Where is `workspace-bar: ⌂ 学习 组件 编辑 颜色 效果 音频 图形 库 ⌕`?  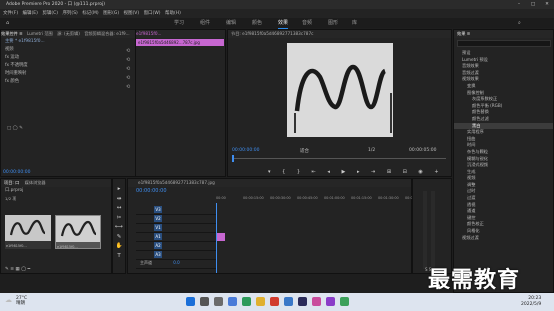
workspace-bar: ⌂ 学习 组件 编辑 颜色 效果 音频 图形 库 ⌕ is located at coordinates (277, 23).